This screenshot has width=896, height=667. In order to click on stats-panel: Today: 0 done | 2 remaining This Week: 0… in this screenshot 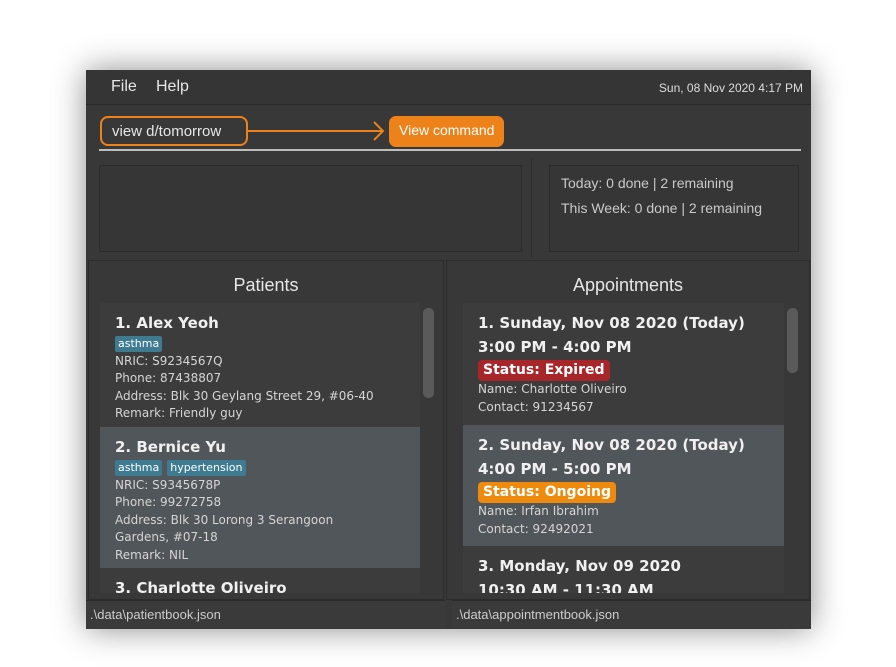, I will do `click(674, 208)`.